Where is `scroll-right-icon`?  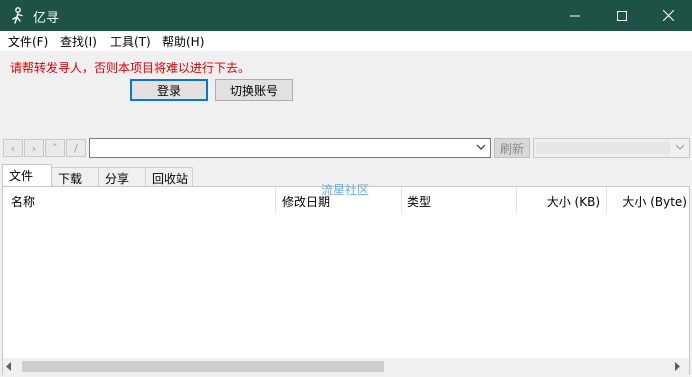 scroll-right-icon is located at coordinates (677, 366).